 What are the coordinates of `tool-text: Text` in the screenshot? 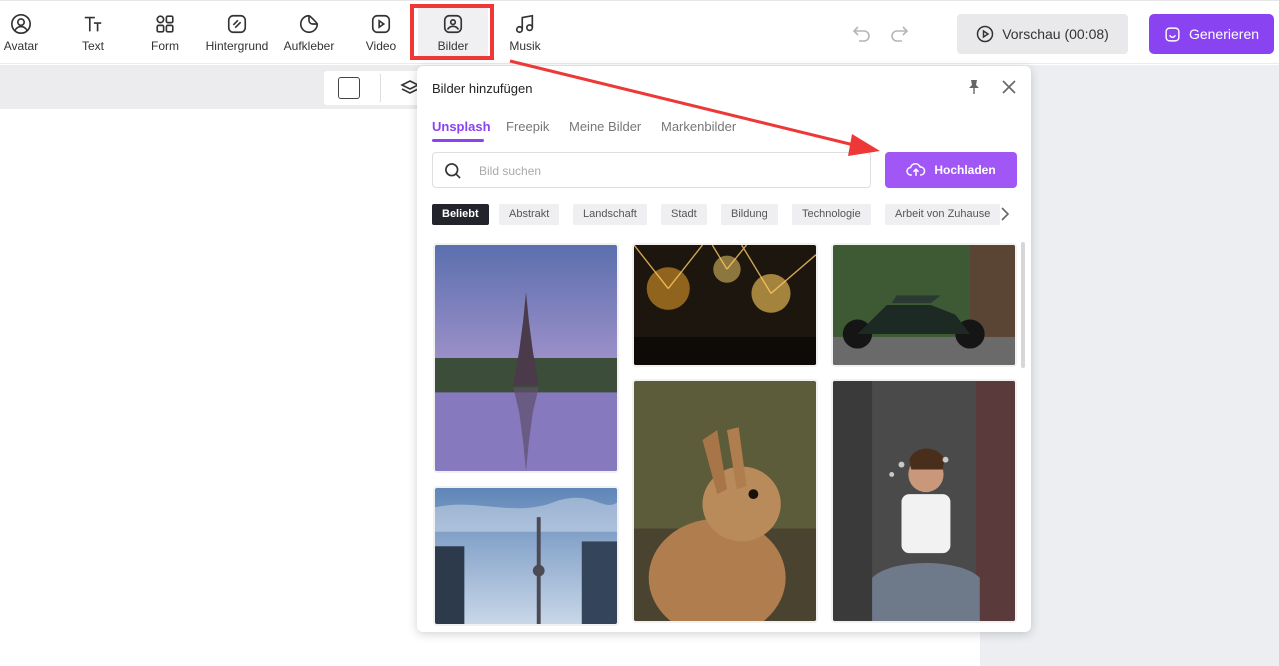 It's located at (93, 32).